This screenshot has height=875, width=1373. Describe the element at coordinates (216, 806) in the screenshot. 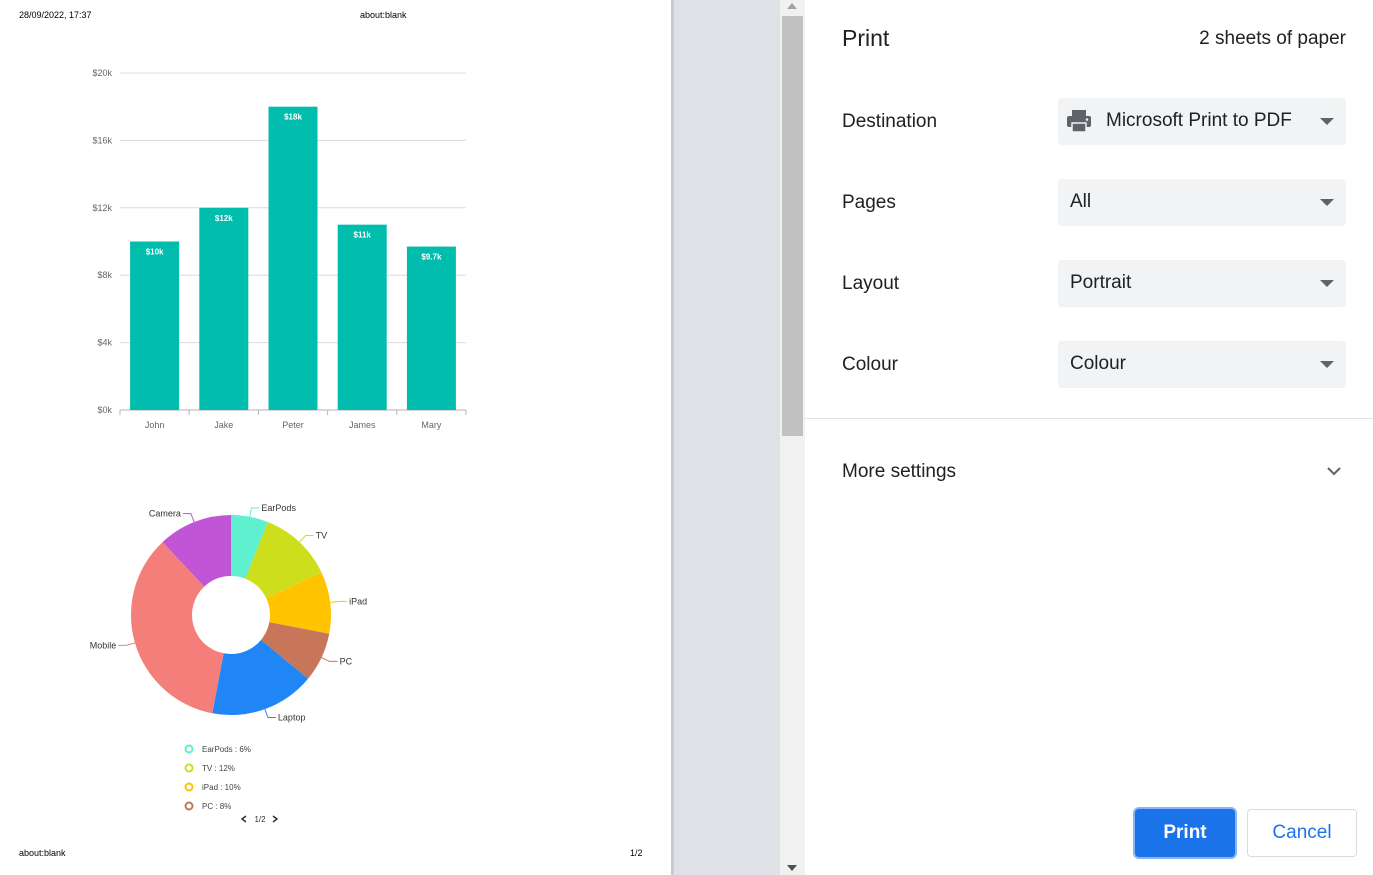

I see `legend-item: PC : 8%` at that location.